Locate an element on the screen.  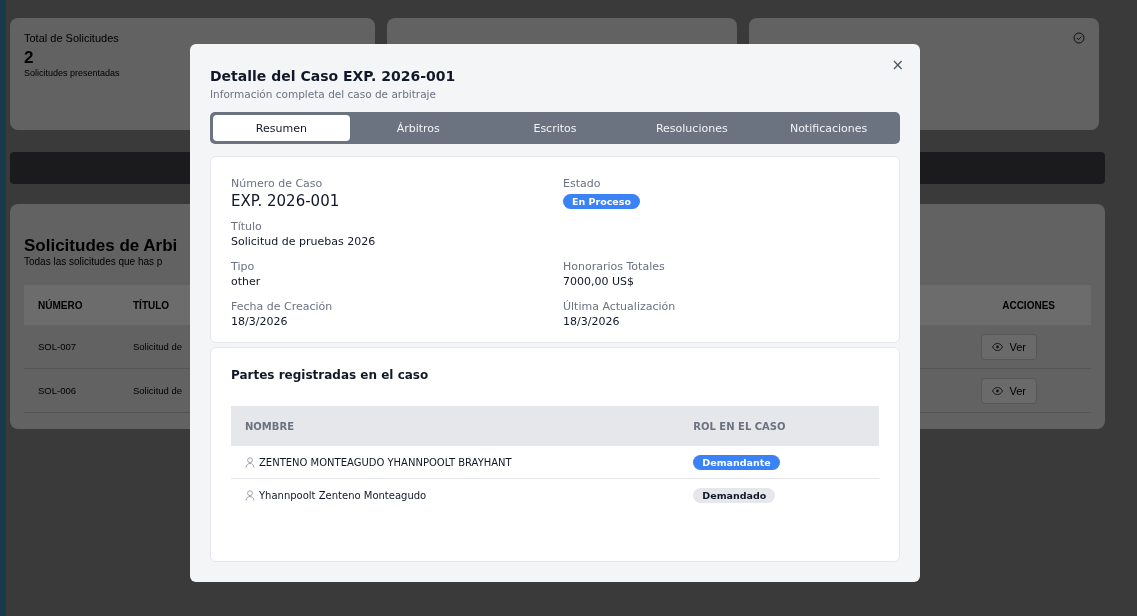
field-label: Honorarios Totales is located at coordinates (614, 266).